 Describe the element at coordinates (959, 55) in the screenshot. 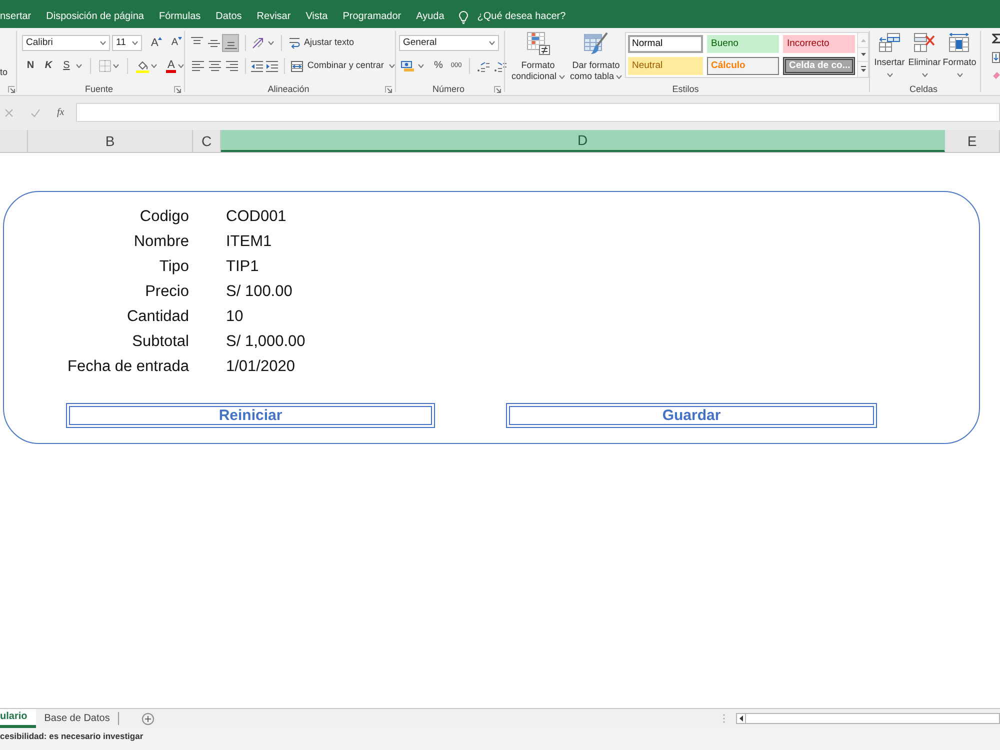

I see `cells-command-button: Formato` at that location.